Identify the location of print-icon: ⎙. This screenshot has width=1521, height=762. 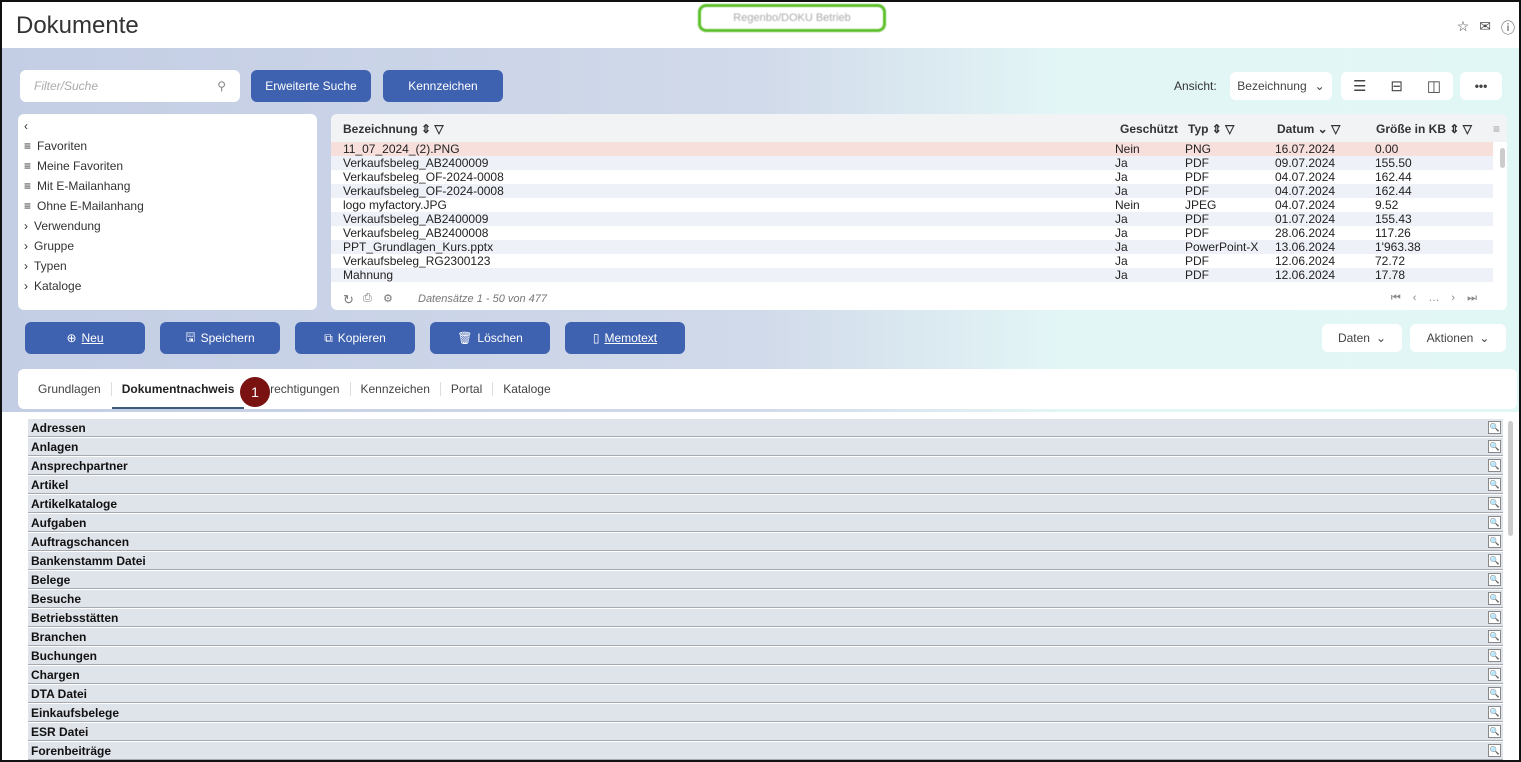
(367, 298).